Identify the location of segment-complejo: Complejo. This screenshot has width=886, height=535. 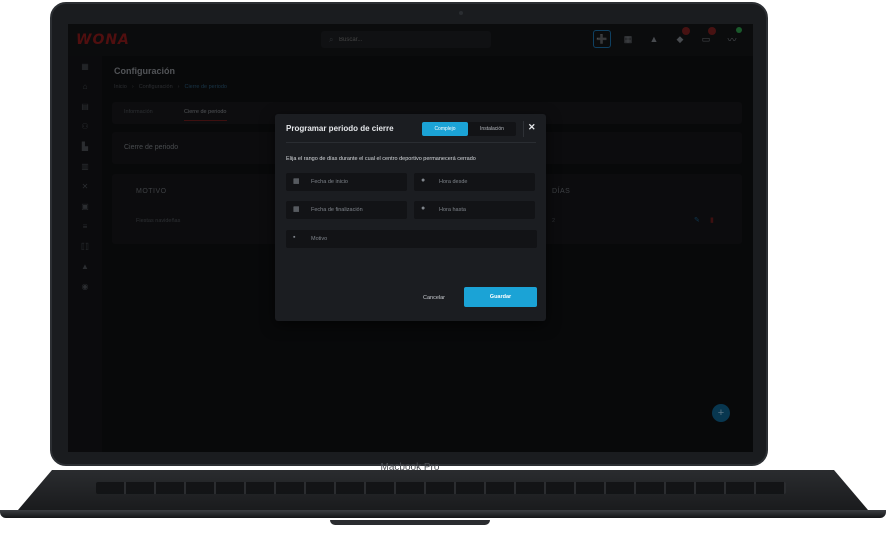
(445, 129).